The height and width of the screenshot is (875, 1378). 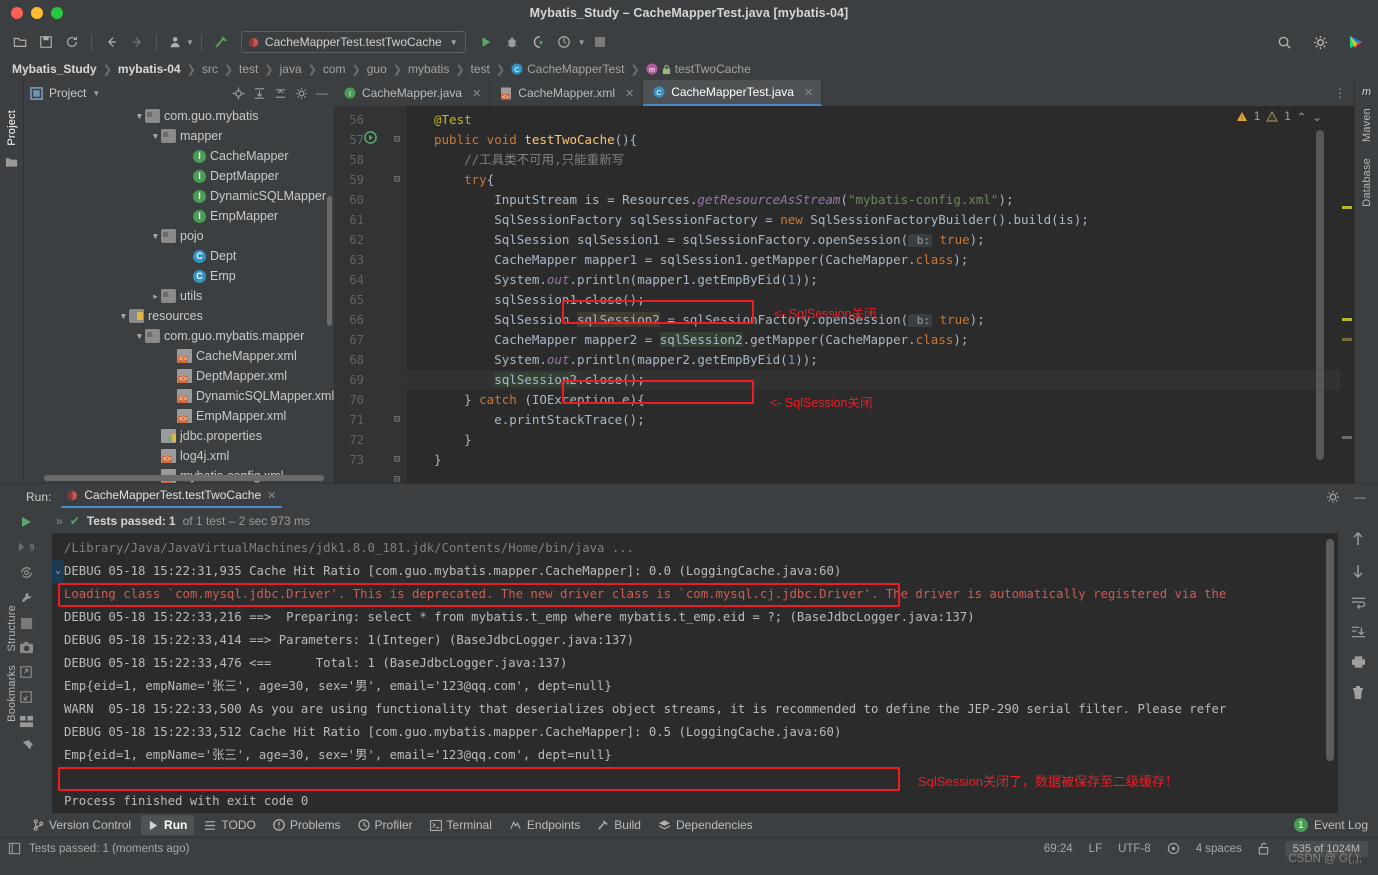 I want to click on sidebar-item-structure: Structure, so click(x=12, y=628).